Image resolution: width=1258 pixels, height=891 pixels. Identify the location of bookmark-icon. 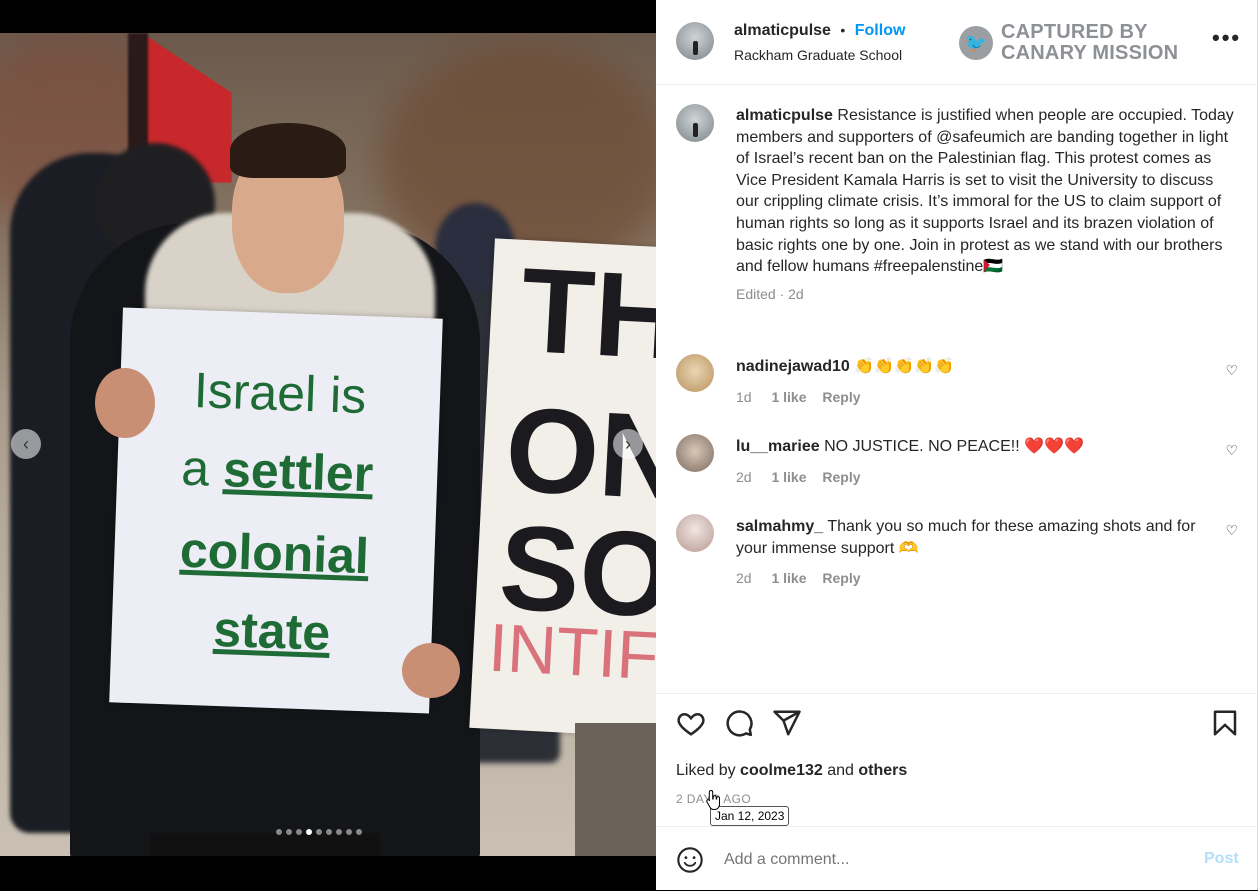
(1225, 723).